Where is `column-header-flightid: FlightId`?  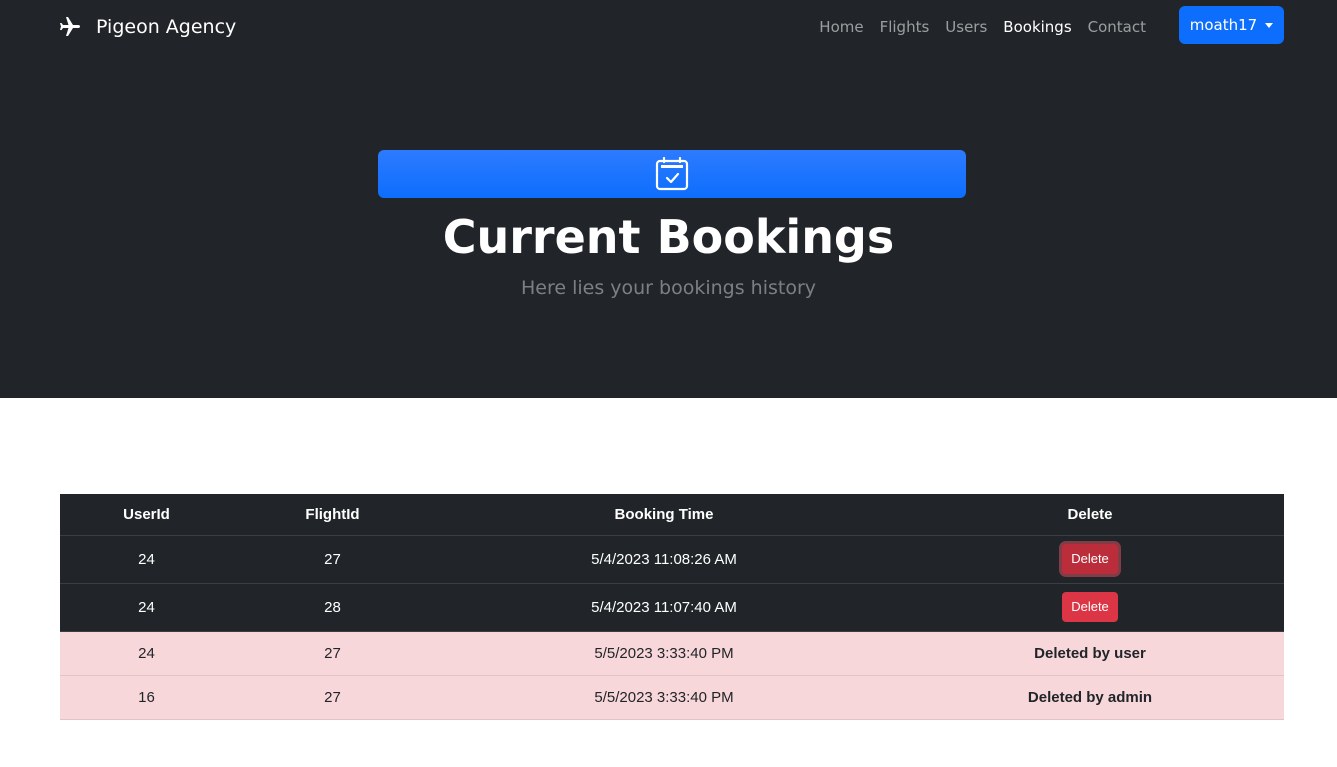
column-header-flightid: FlightId is located at coordinates (332, 515).